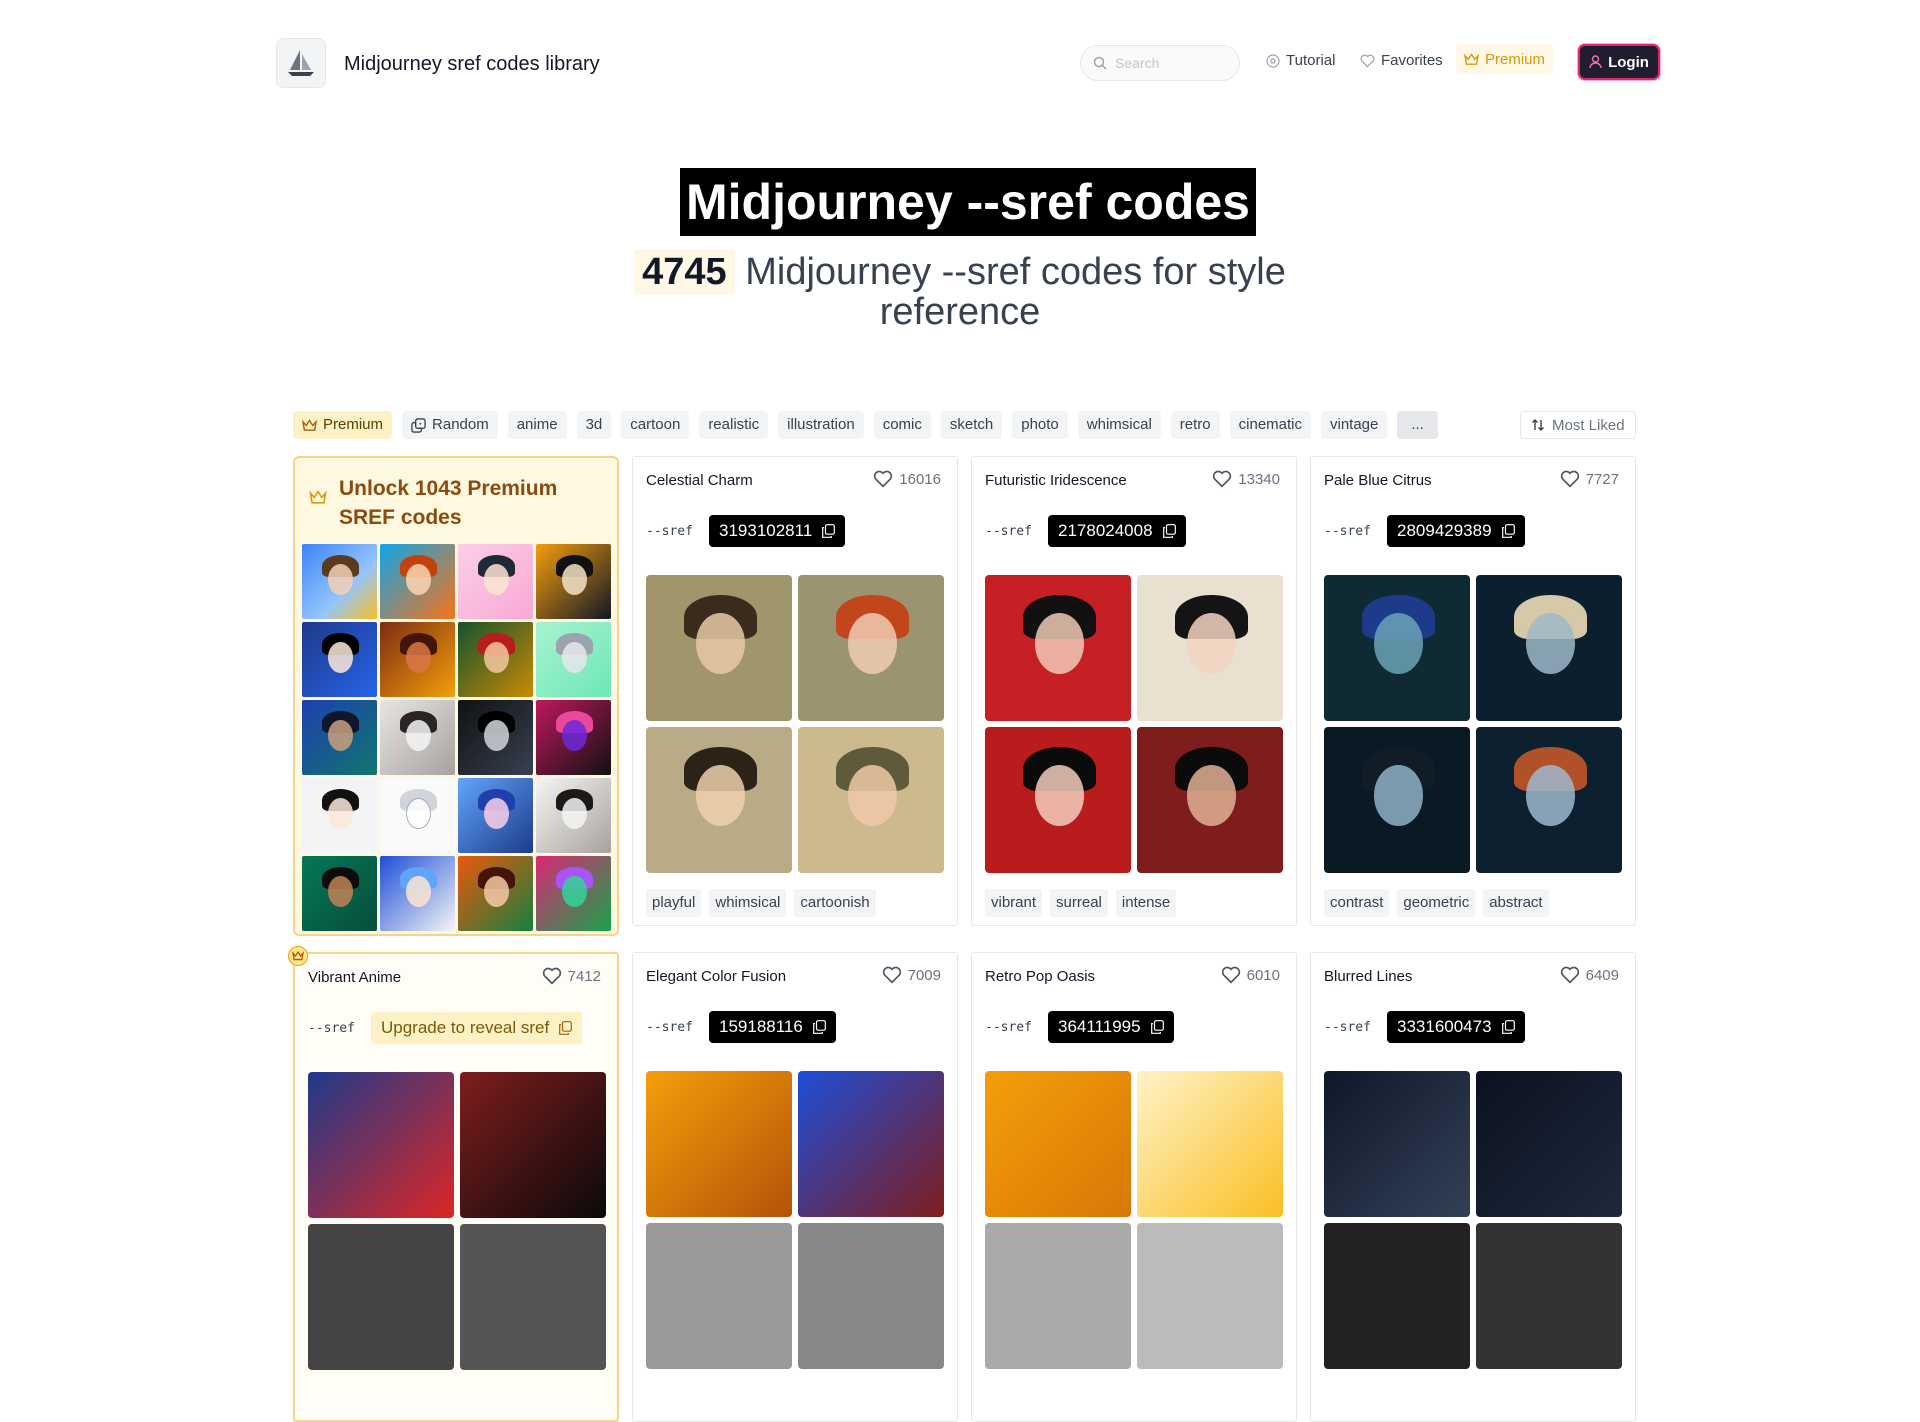 The width and height of the screenshot is (1920, 1422). I want to click on nav-premium-label: Premium, so click(1515, 59).